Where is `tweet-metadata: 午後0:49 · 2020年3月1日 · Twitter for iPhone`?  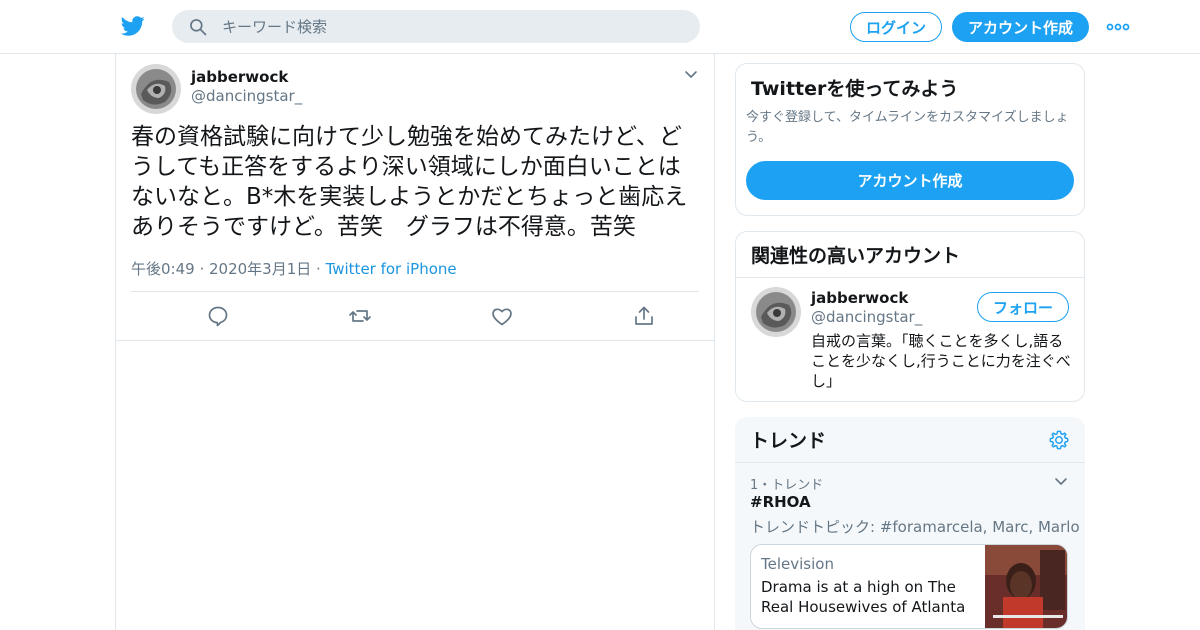
tweet-metadata: 午後0:49 · 2020年3月1日 · Twitter for iPhone is located at coordinates (294, 268).